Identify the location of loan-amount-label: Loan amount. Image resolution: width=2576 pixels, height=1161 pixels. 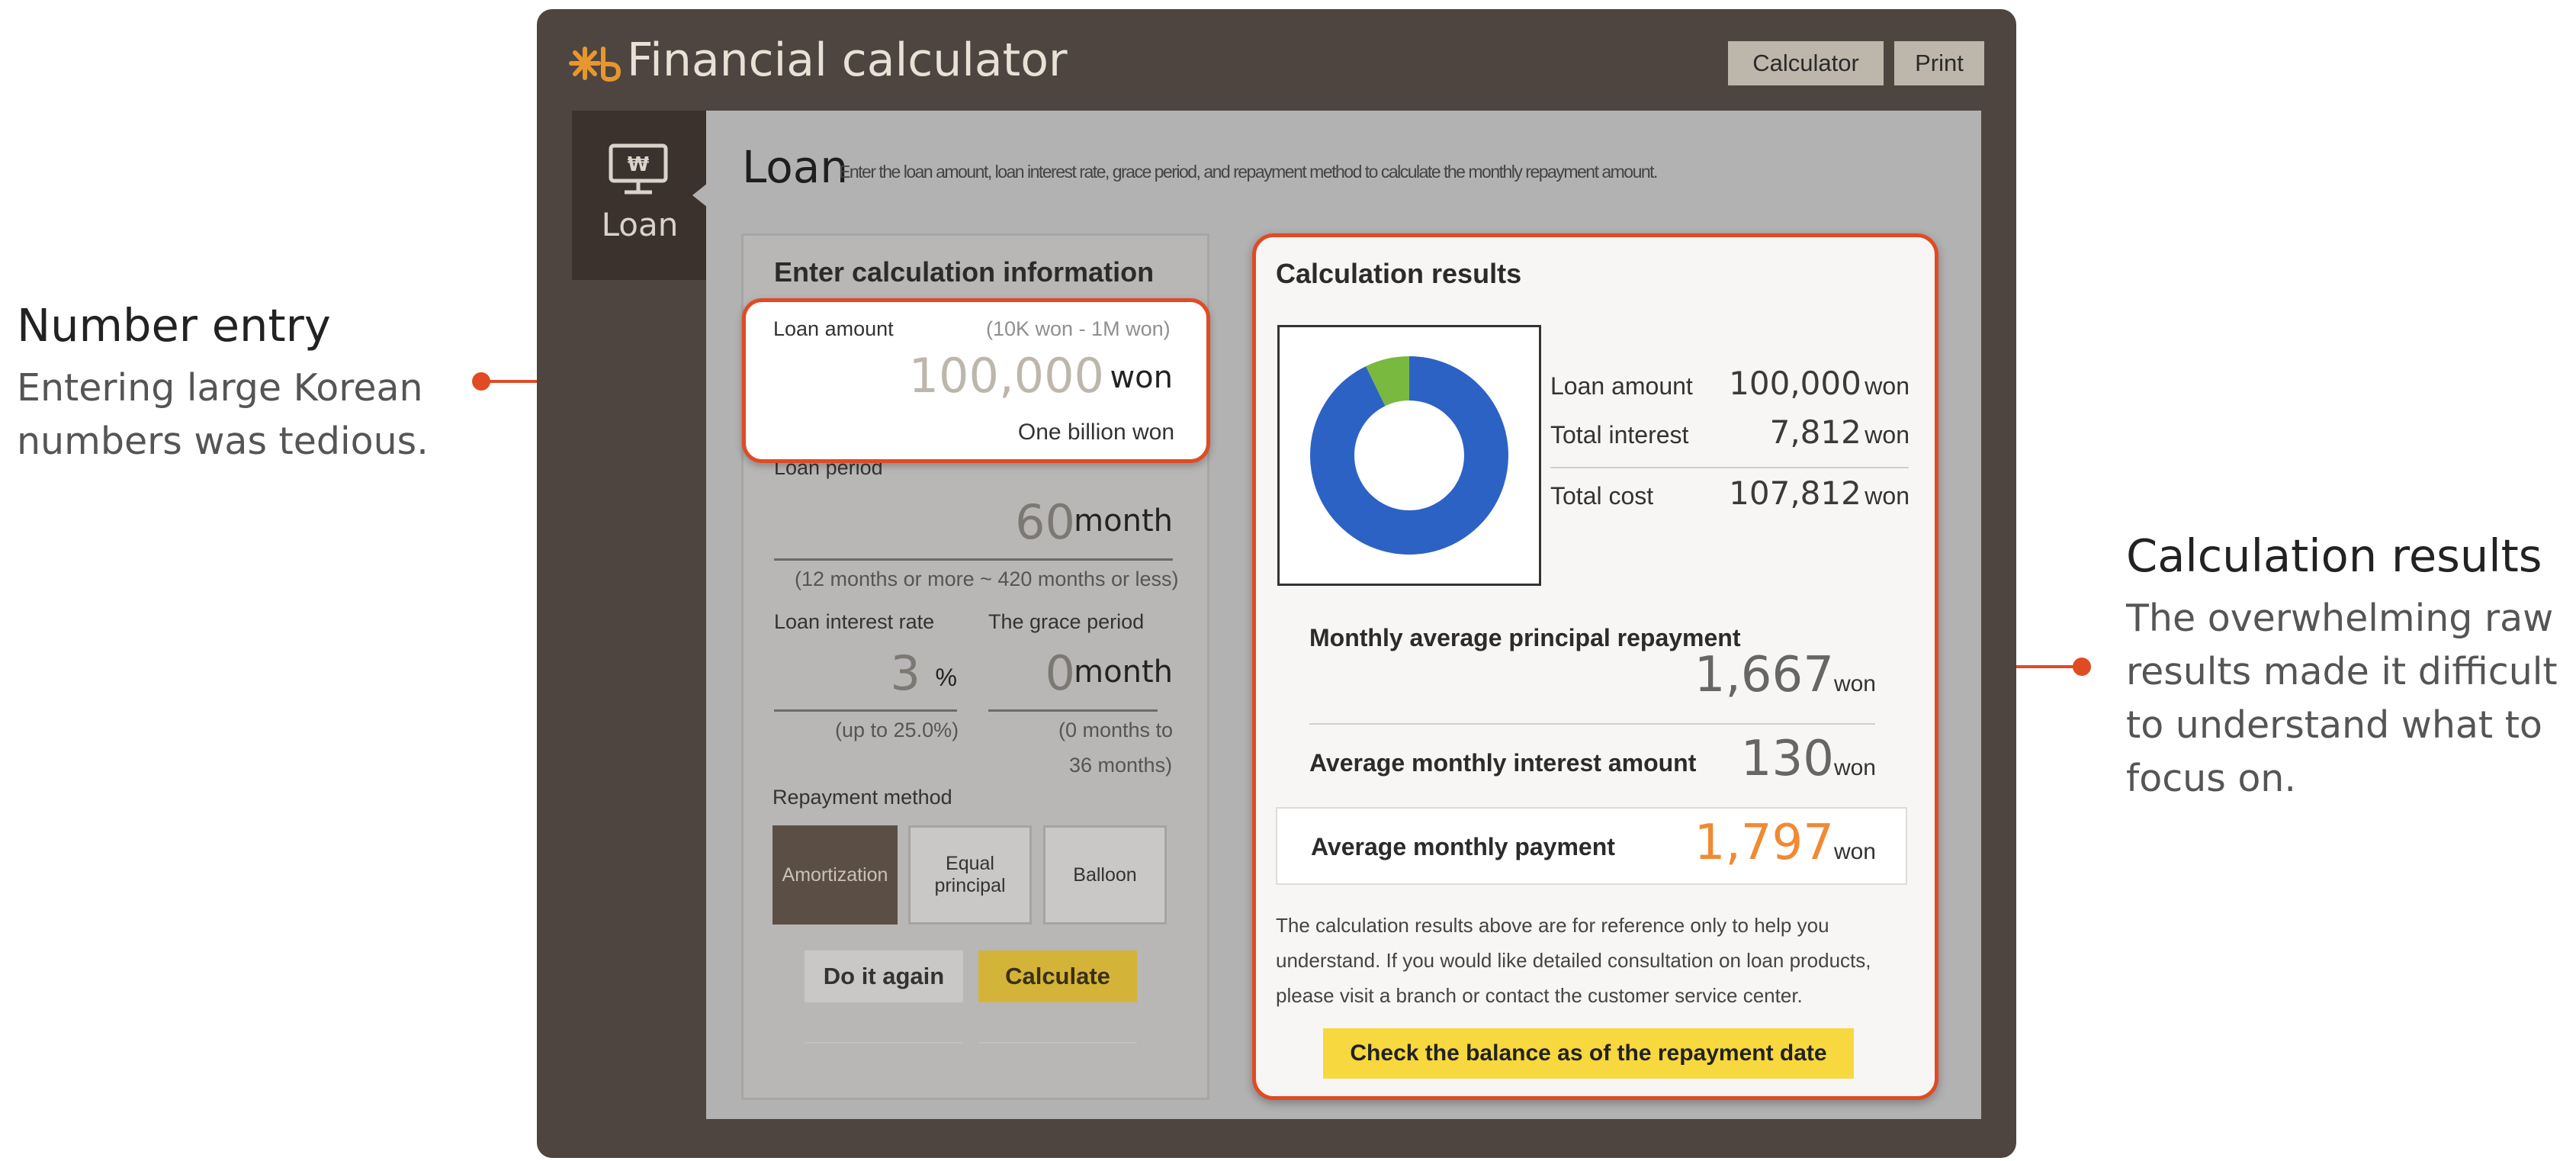
(833, 328).